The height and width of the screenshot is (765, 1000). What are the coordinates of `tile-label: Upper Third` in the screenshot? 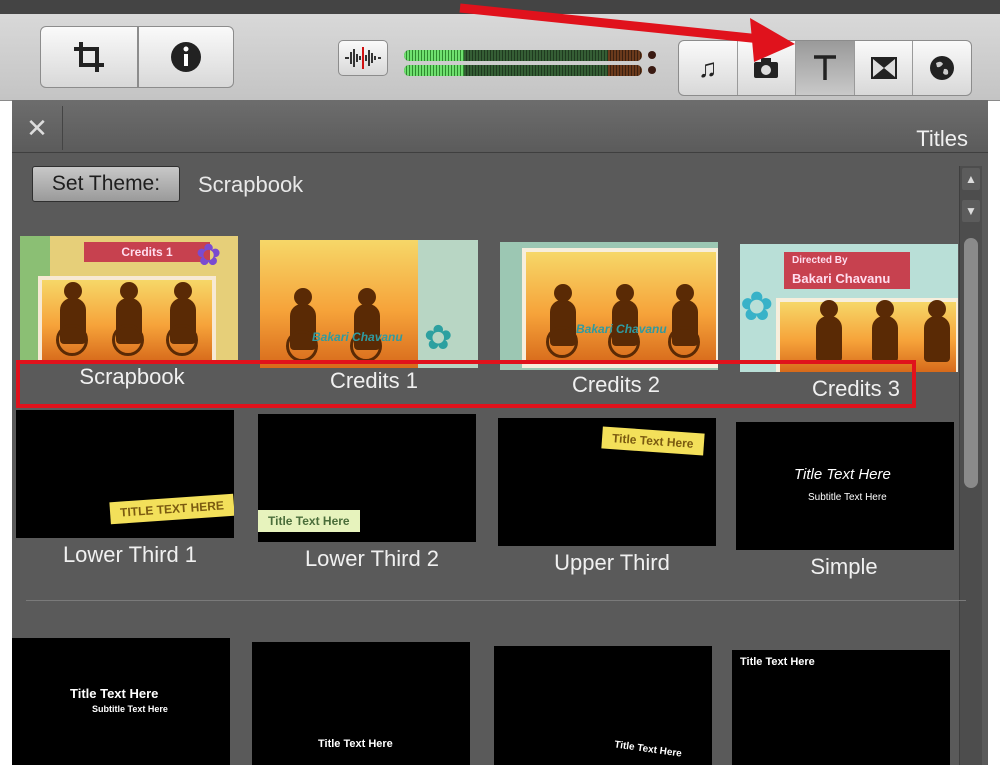 It's located at (612, 562).